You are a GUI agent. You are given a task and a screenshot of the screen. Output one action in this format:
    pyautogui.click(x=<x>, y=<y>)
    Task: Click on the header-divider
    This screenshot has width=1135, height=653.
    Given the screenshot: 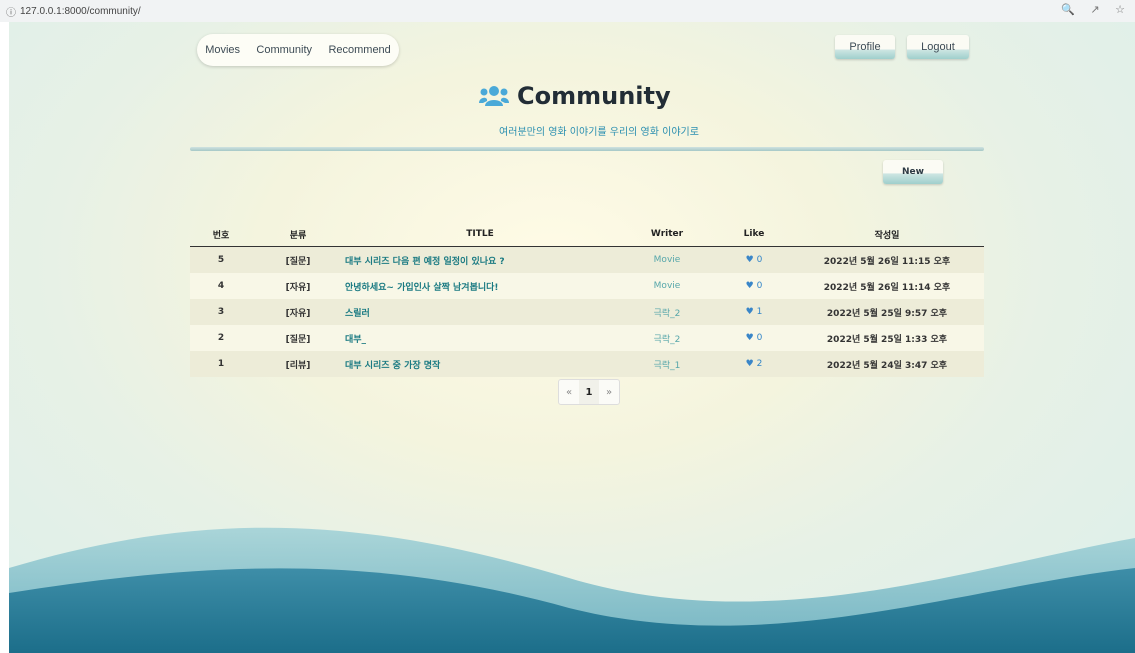 What is the action you would take?
    pyautogui.click(x=587, y=149)
    